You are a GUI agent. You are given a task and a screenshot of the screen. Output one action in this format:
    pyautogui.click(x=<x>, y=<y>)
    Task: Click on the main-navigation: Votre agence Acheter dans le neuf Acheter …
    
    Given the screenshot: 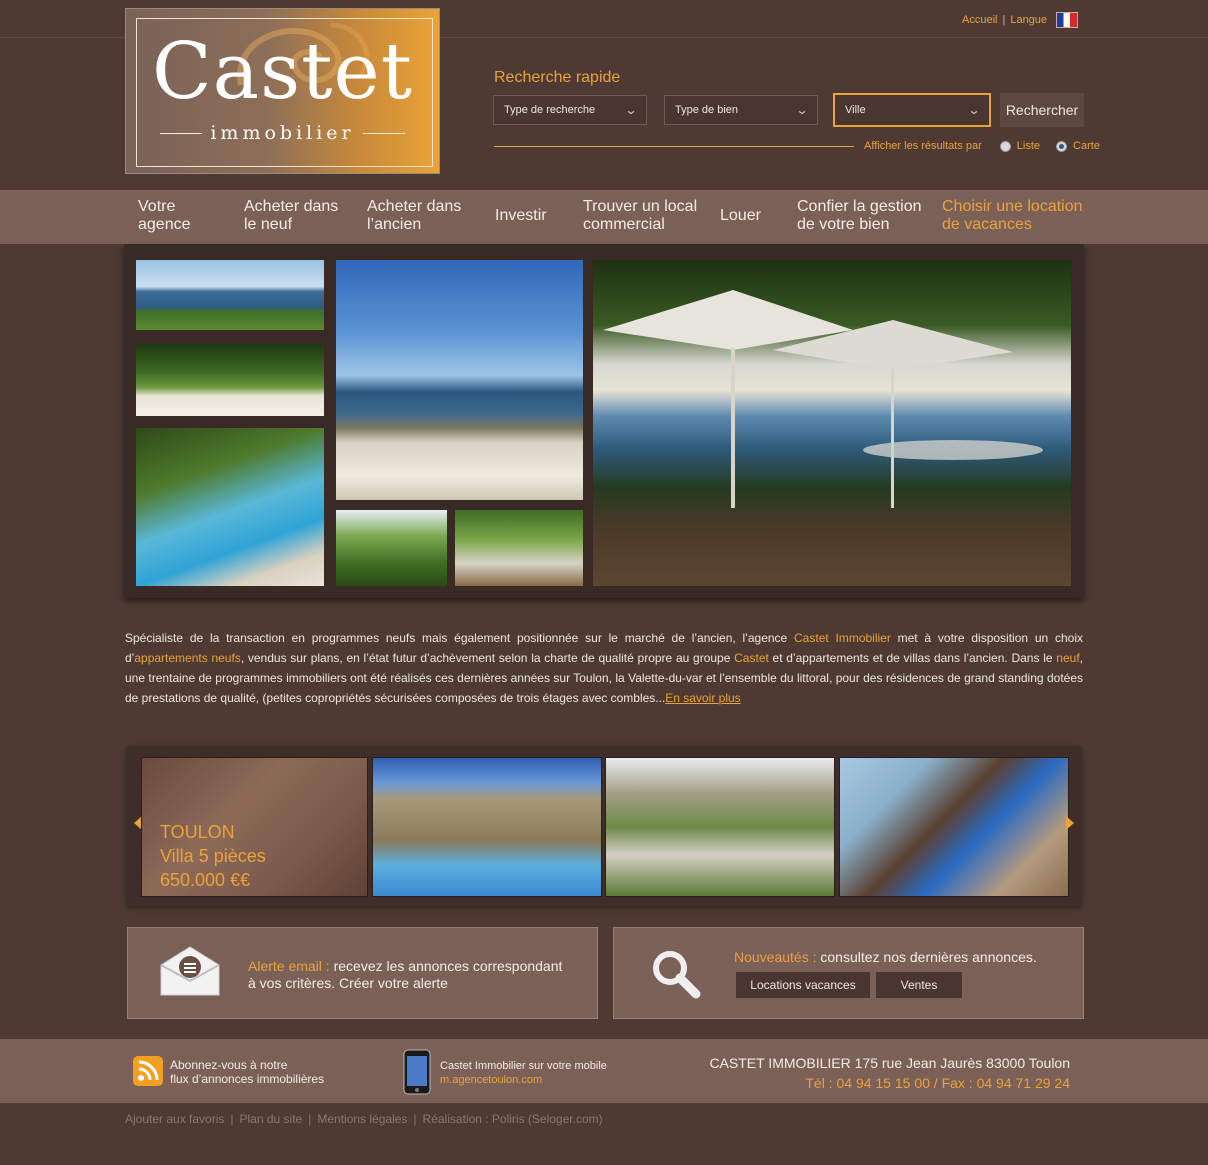 What is the action you would take?
    pyautogui.click(x=604, y=217)
    